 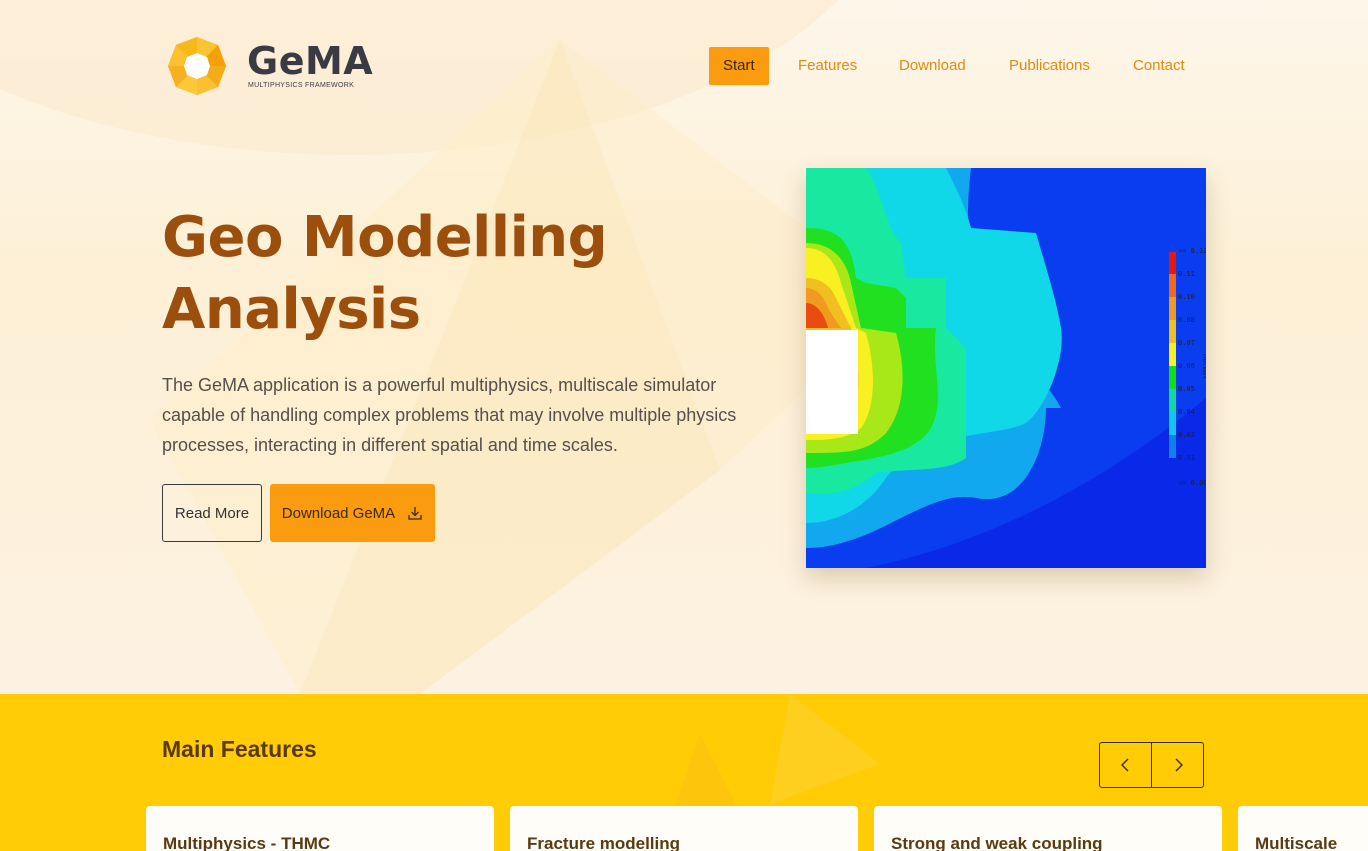 I want to click on chevron-right-icon, so click(x=1179, y=765).